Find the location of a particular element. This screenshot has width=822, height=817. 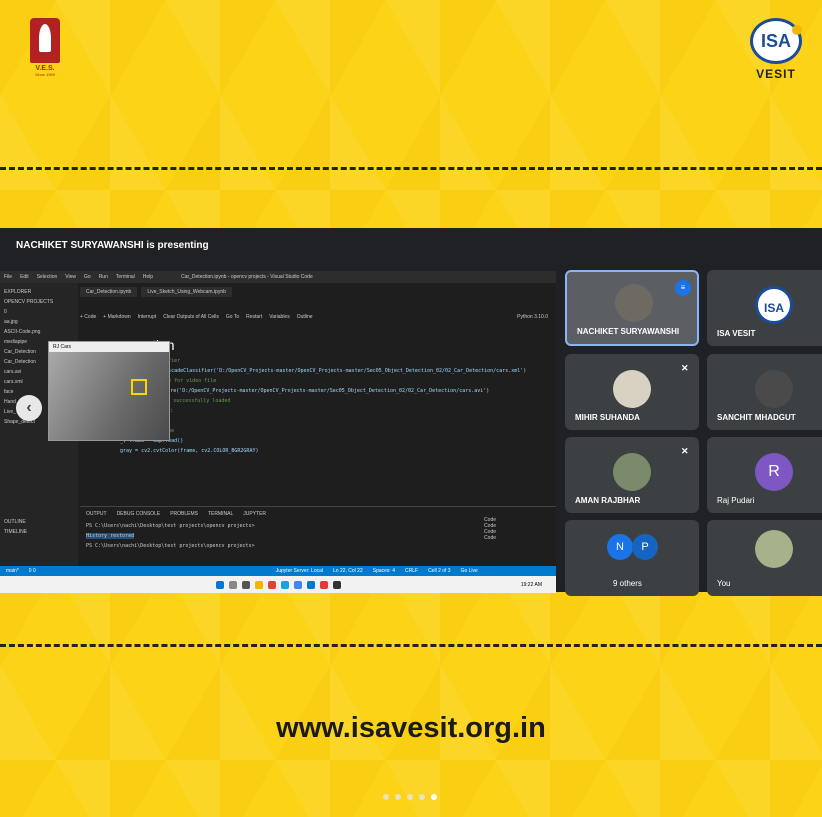

participant-name: NACHIKET SURYAWANSHI is located at coordinates (628, 331).